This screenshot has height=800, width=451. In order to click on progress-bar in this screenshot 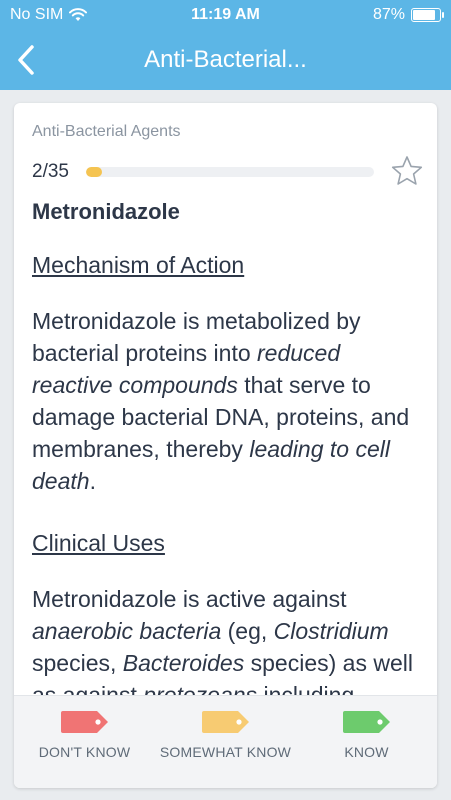, I will do `click(230, 172)`.